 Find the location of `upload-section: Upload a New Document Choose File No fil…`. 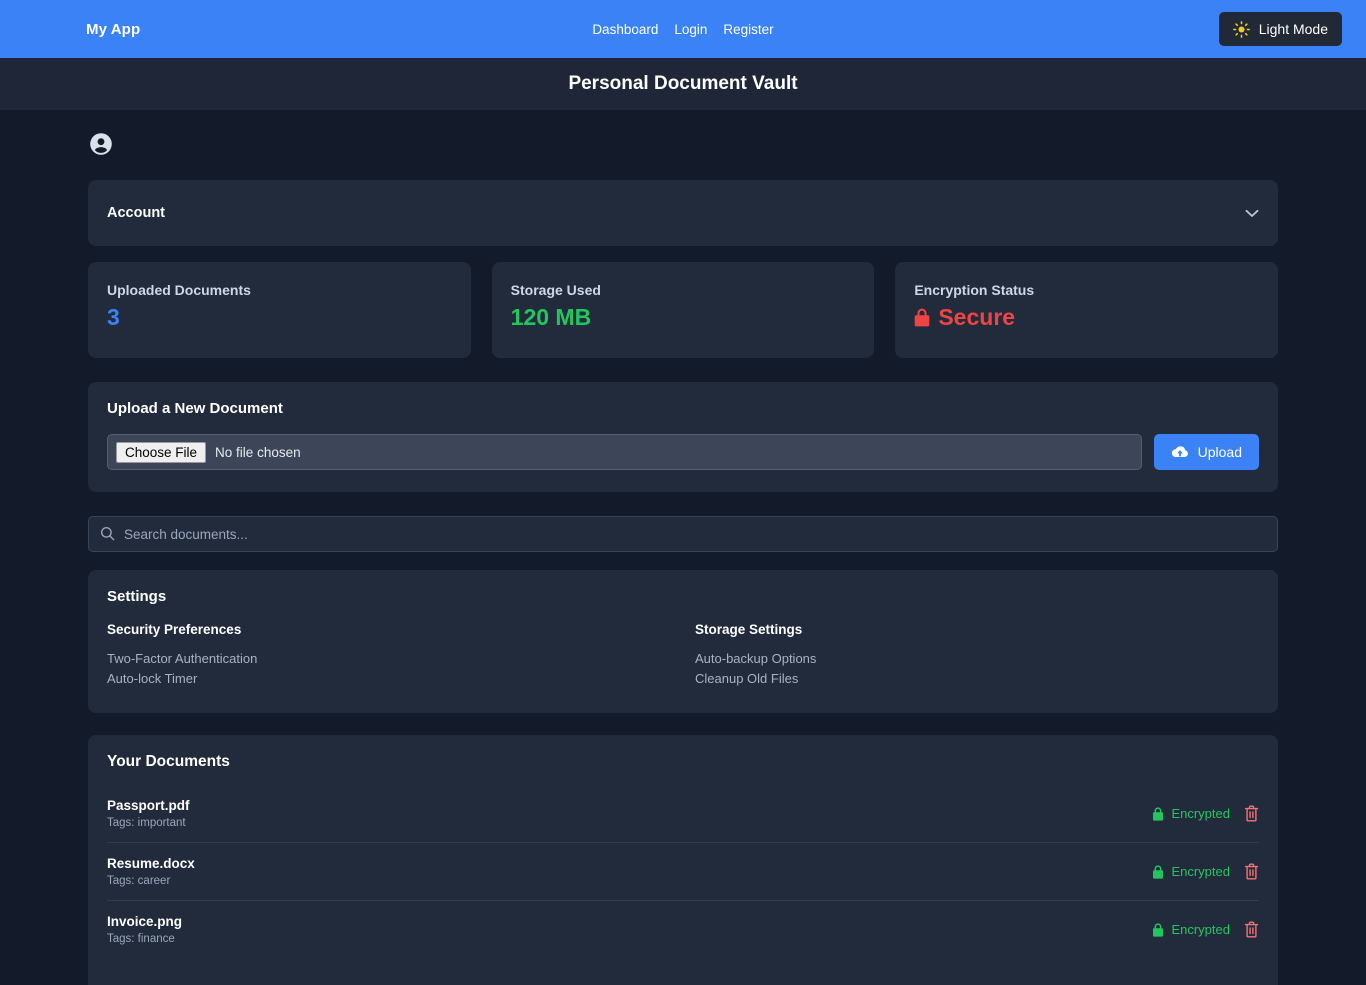

upload-section: Upload a New Document Choose File No fil… is located at coordinates (683, 437).